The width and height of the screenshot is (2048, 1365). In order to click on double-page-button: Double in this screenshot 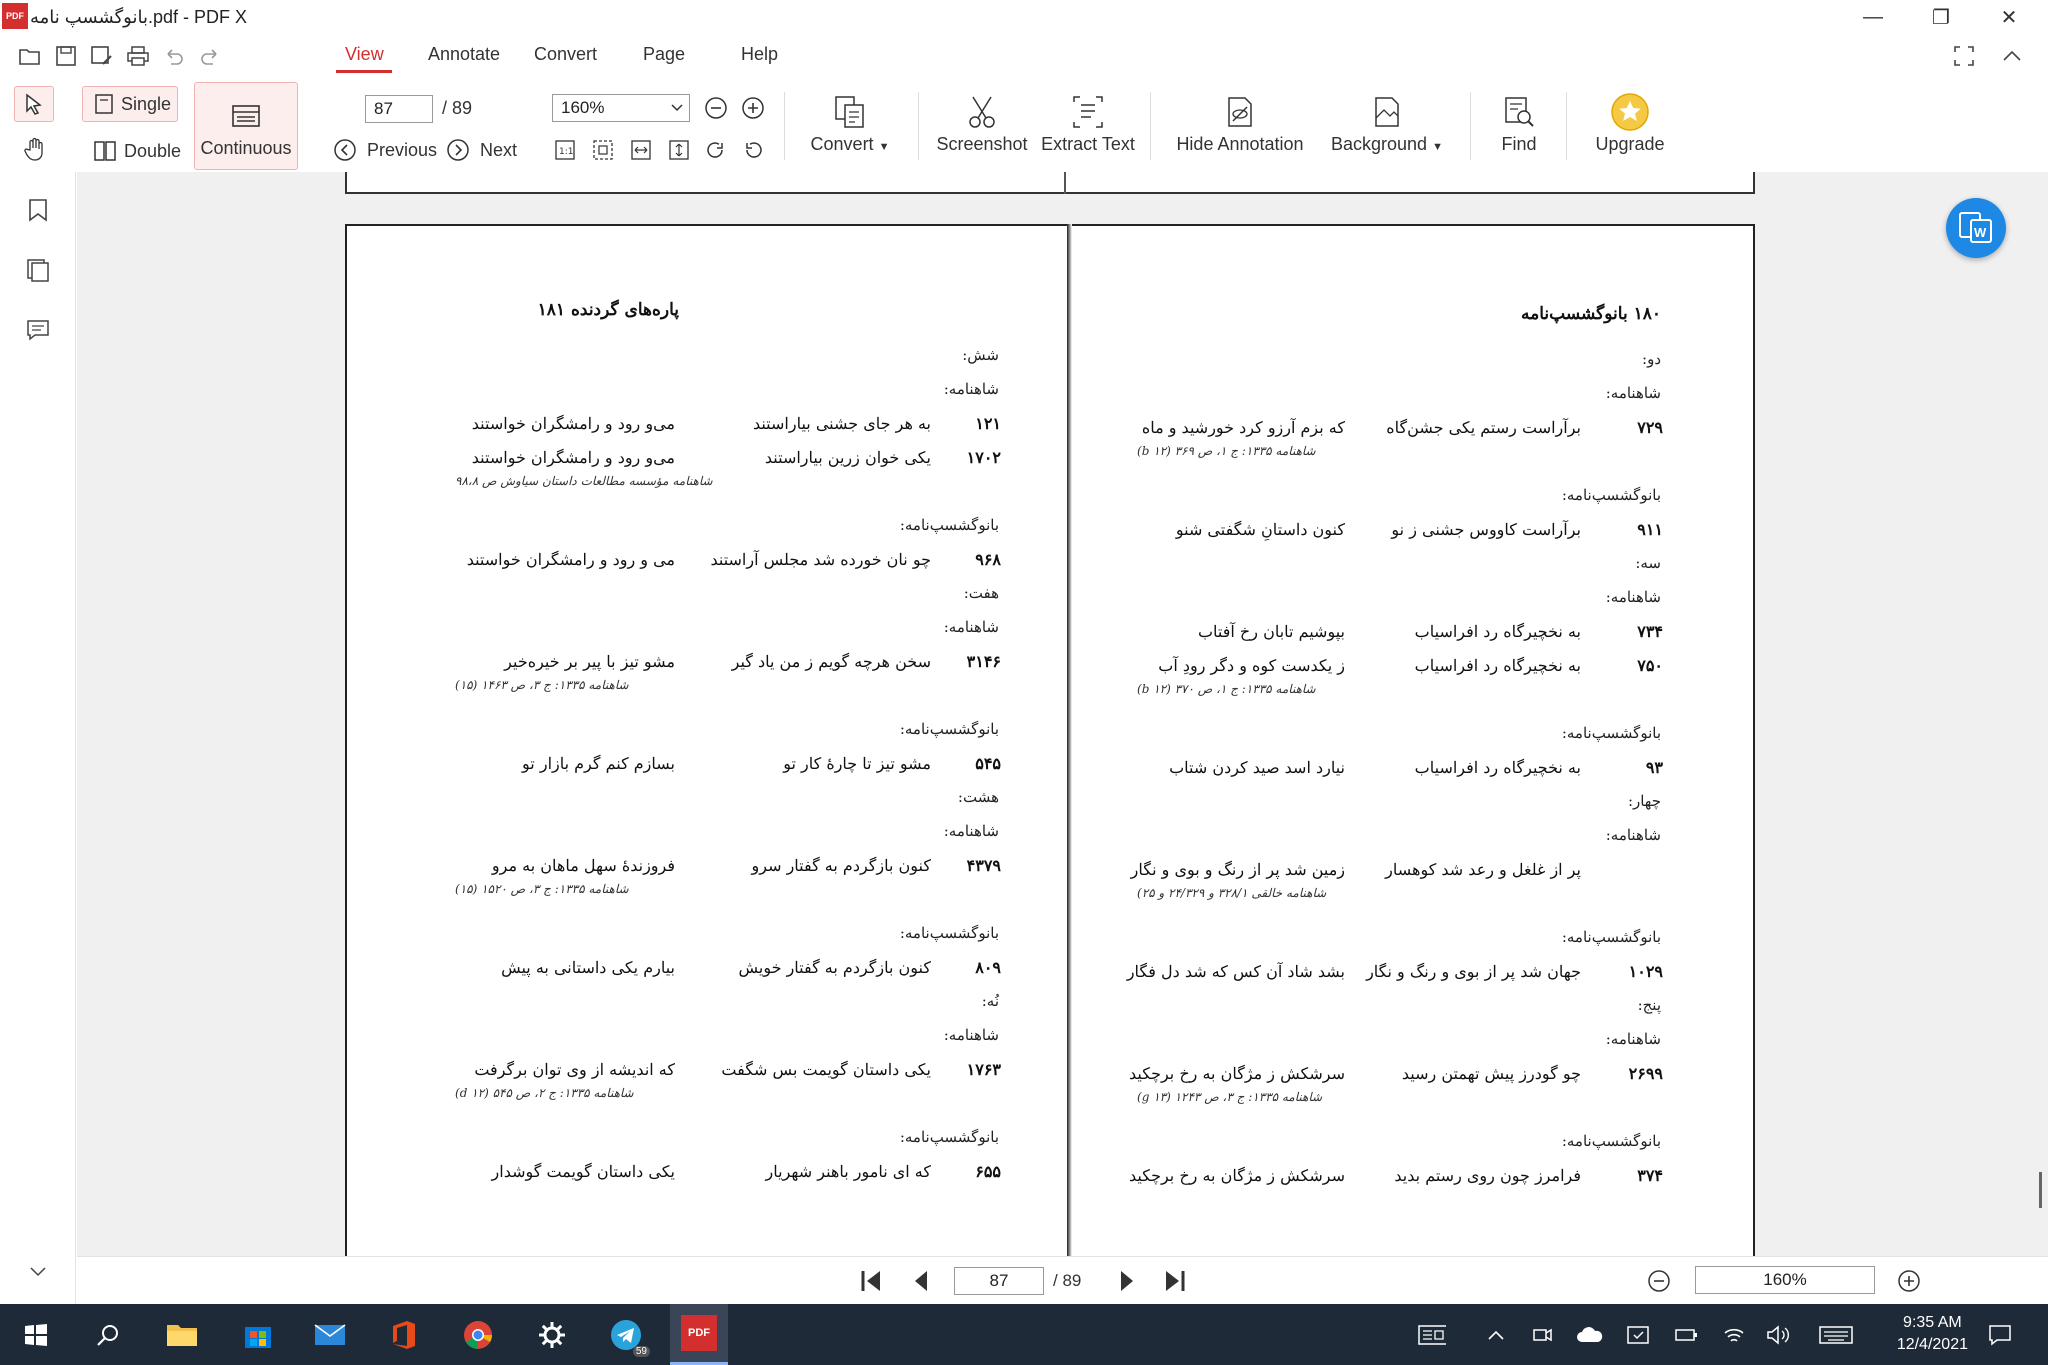, I will do `click(137, 151)`.